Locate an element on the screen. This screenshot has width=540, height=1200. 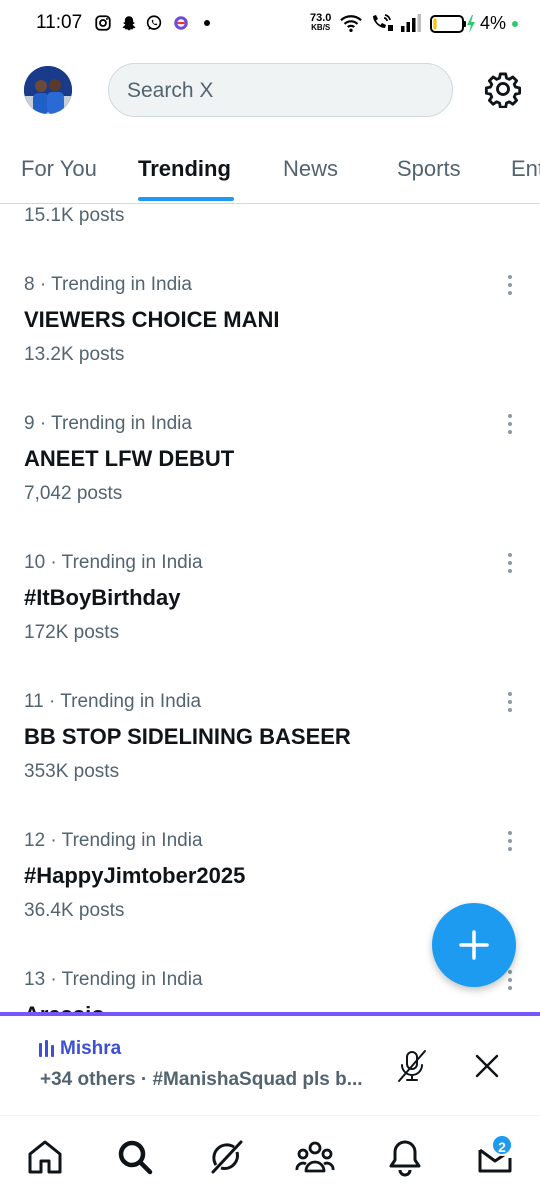
network-speed: 73.0 KB/S is located at coordinates (321, 22).